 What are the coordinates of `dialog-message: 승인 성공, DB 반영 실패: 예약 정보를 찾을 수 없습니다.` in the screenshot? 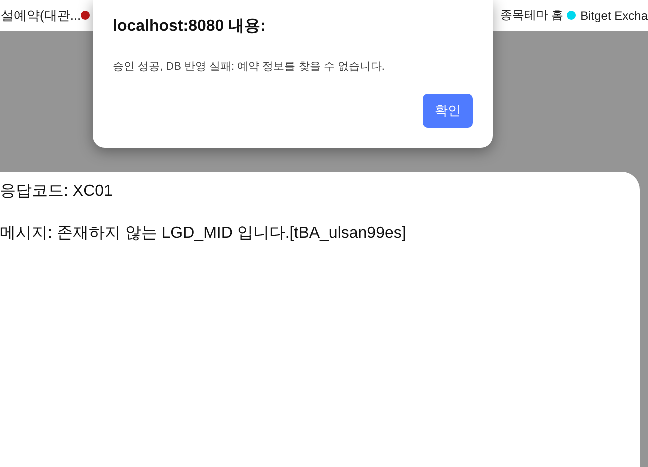 It's located at (249, 67).